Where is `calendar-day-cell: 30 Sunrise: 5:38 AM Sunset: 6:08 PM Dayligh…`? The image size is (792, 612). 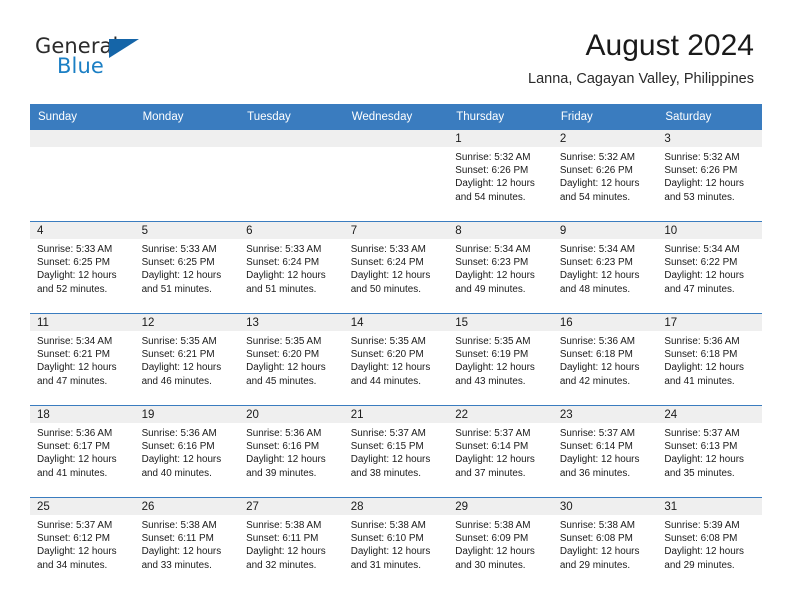 calendar-day-cell: 30 Sunrise: 5:38 AM Sunset: 6:08 PM Dayligh… is located at coordinates (605, 543).